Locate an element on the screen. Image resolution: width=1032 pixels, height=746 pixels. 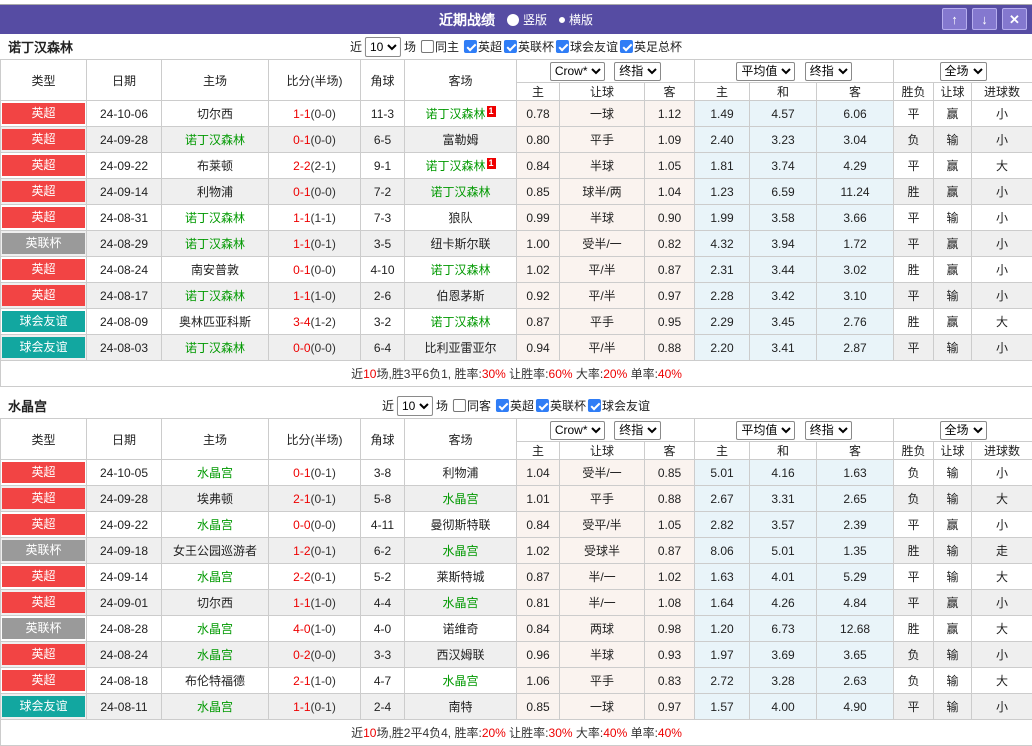
league-filter-label: 球会友谊 is located at coordinates (594, 46).